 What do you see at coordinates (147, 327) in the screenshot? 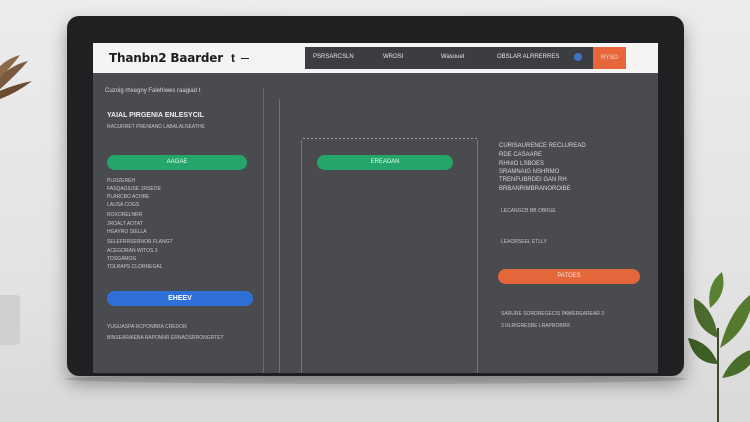
I see `footer-line-1: YUGUASPA RCPONBRA CREDON` at bounding box center [147, 327].